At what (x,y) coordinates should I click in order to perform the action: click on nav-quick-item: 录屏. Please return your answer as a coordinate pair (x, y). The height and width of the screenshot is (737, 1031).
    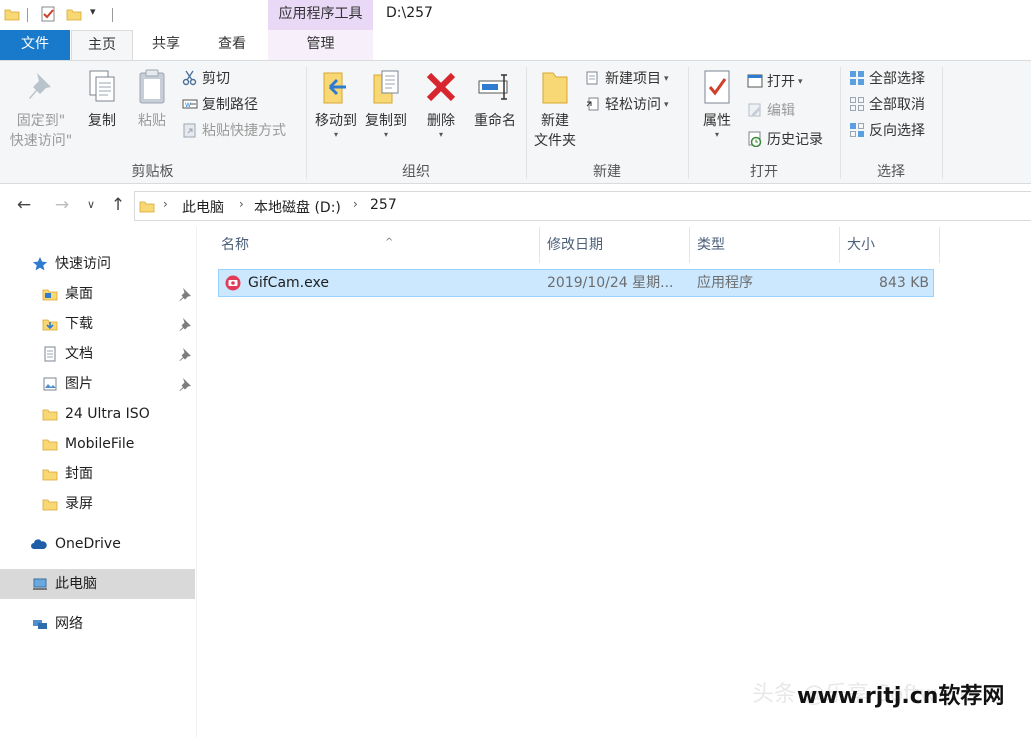
    Looking at the image, I should click on (97, 504).